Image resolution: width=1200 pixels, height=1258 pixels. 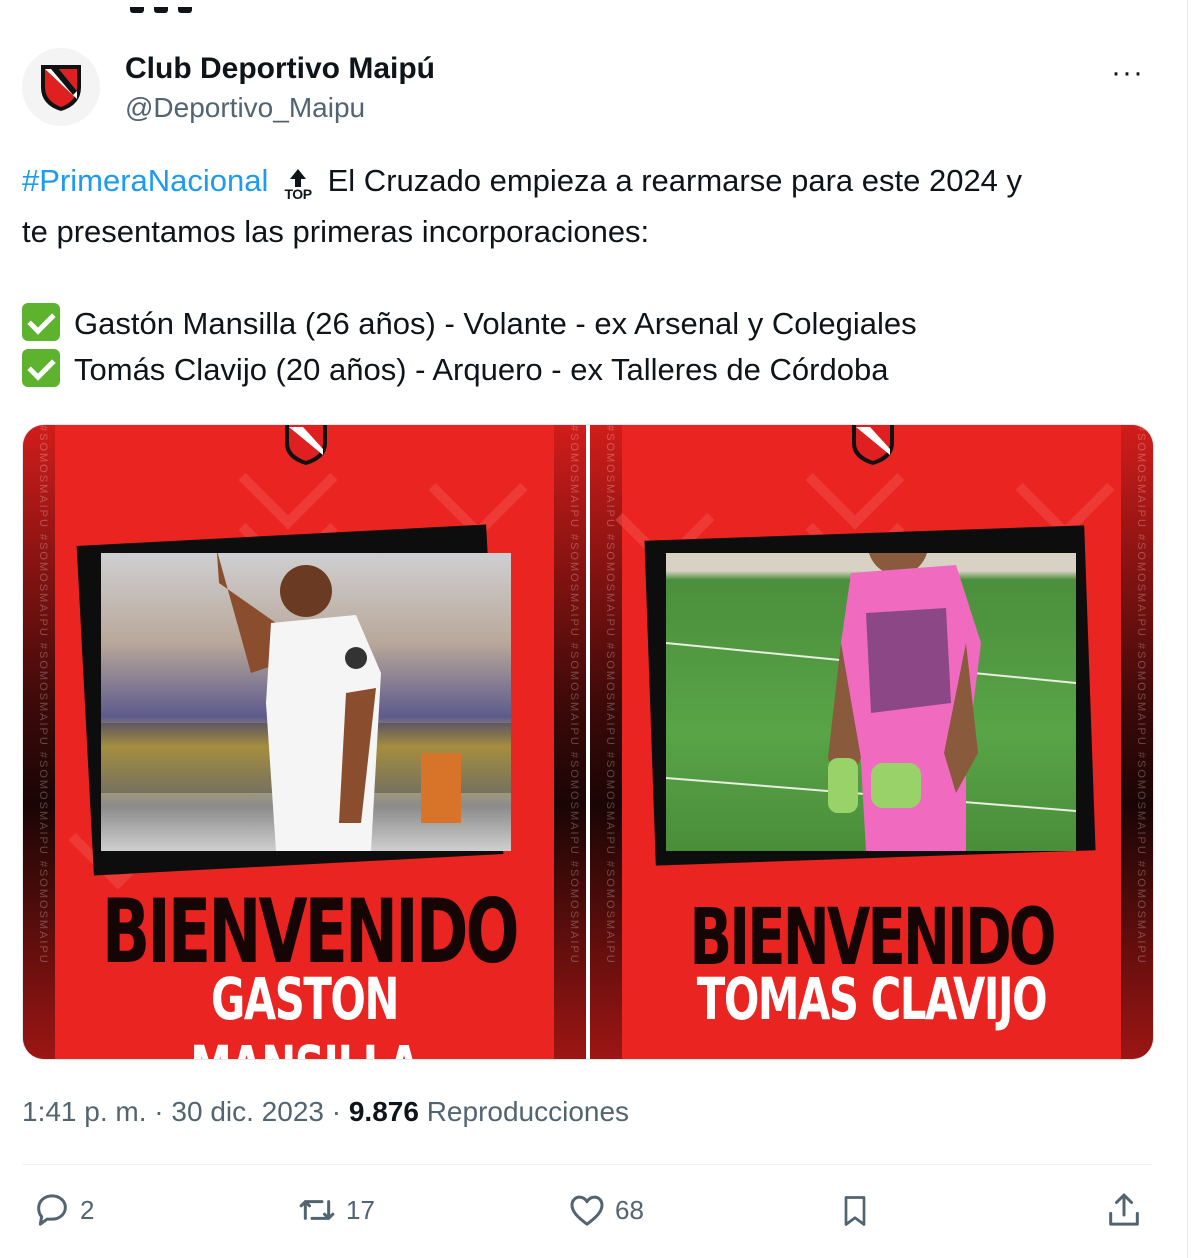 What do you see at coordinates (872, 999) in the screenshot?
I see `player-name: TOMAS CLAVIJO` at bounding box center [872, 999].